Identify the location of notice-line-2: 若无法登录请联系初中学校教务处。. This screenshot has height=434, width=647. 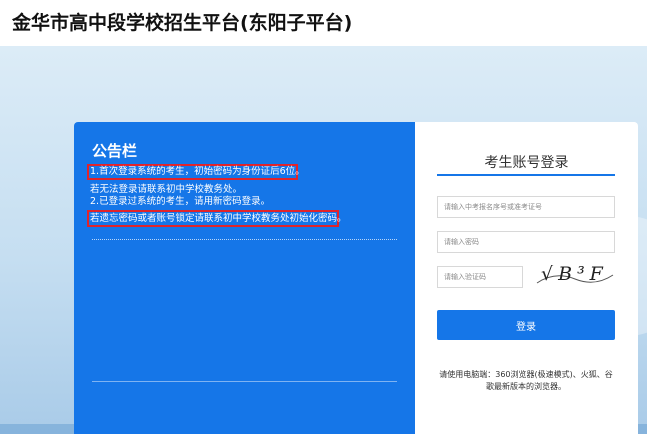
(166, 189).